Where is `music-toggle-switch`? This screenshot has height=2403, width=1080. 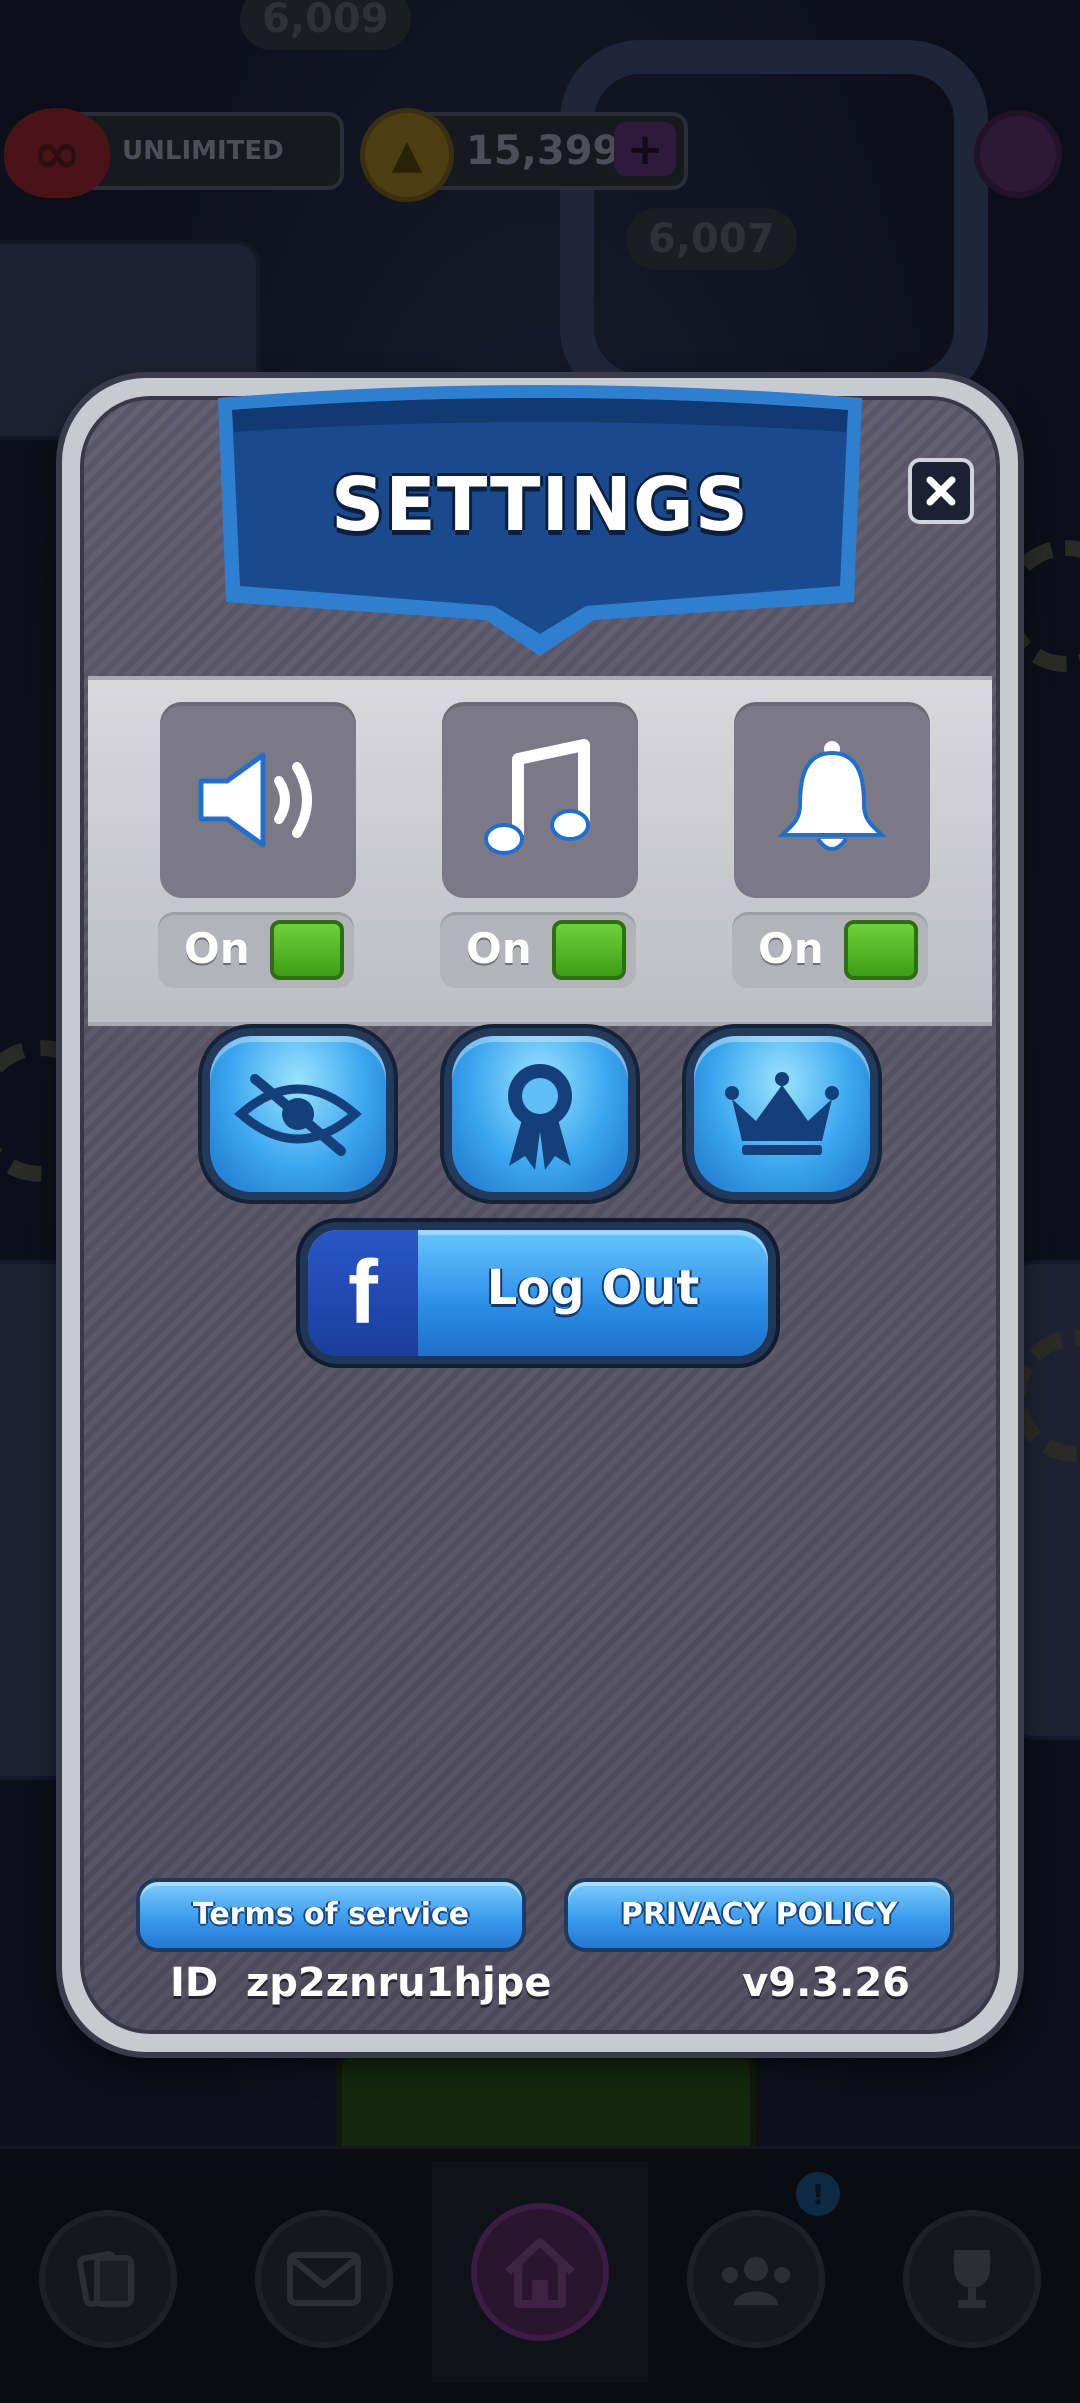 music-toggle-switch is located at coordinates (589, 950).